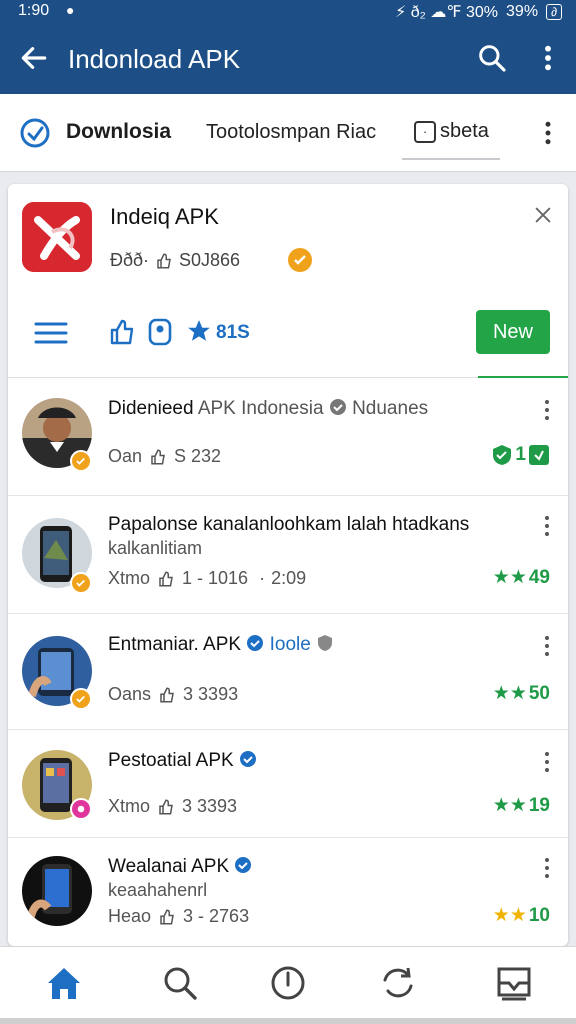 The width and height of the screenshot is (576, 1024). What do you see at coordinates (513, 332) in the screenshot?
I see `new-button: New` at bounding box center [513, 332].